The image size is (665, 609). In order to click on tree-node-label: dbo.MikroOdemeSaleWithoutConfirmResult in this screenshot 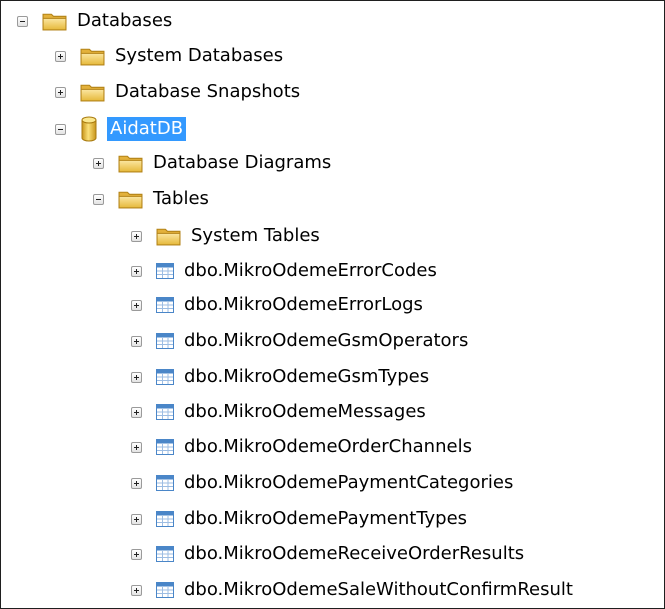, I will do `click(378, 589)`.